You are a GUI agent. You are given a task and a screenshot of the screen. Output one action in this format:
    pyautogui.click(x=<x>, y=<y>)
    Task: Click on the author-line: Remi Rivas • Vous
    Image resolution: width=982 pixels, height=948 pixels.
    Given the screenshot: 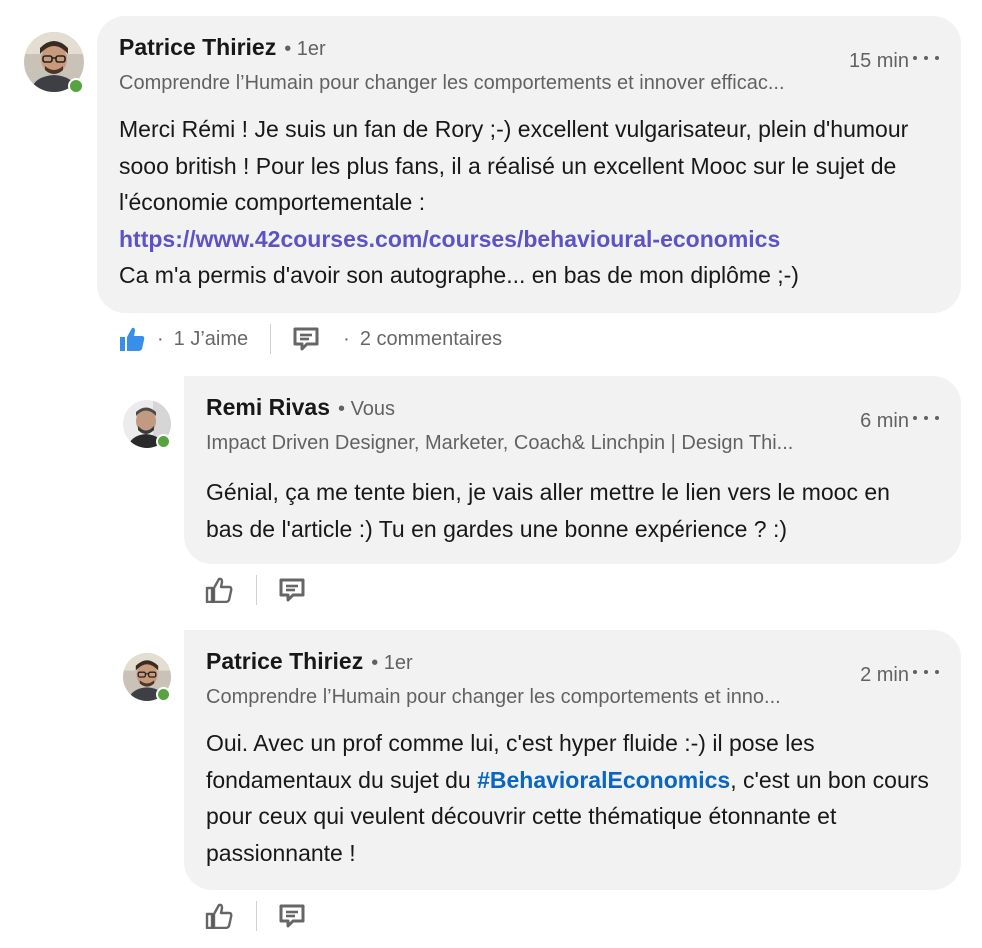 What is the action you would take?
    pyautogui.click(x=300, y=407)
    